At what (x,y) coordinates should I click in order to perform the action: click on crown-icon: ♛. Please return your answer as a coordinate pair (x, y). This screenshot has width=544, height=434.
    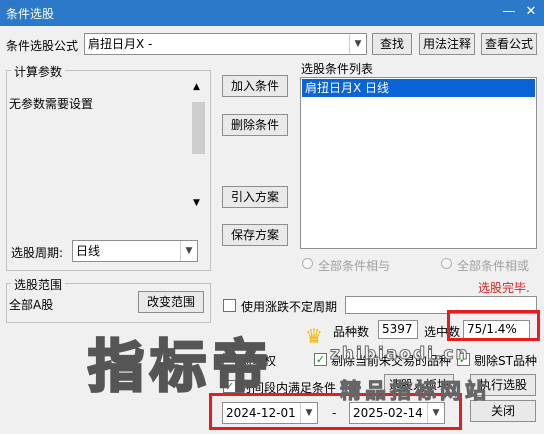
    Looking at the image, I should click on (314, 336).